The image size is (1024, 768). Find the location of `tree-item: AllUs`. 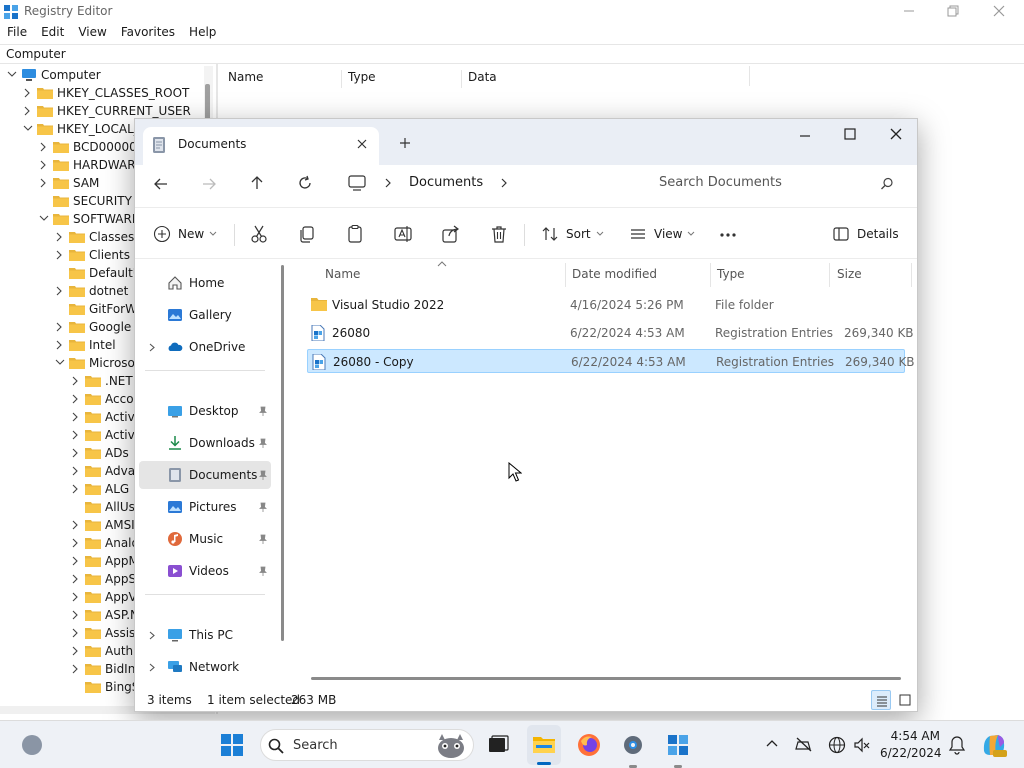

tree-item: AllUs is located at coordinates (102, 507).